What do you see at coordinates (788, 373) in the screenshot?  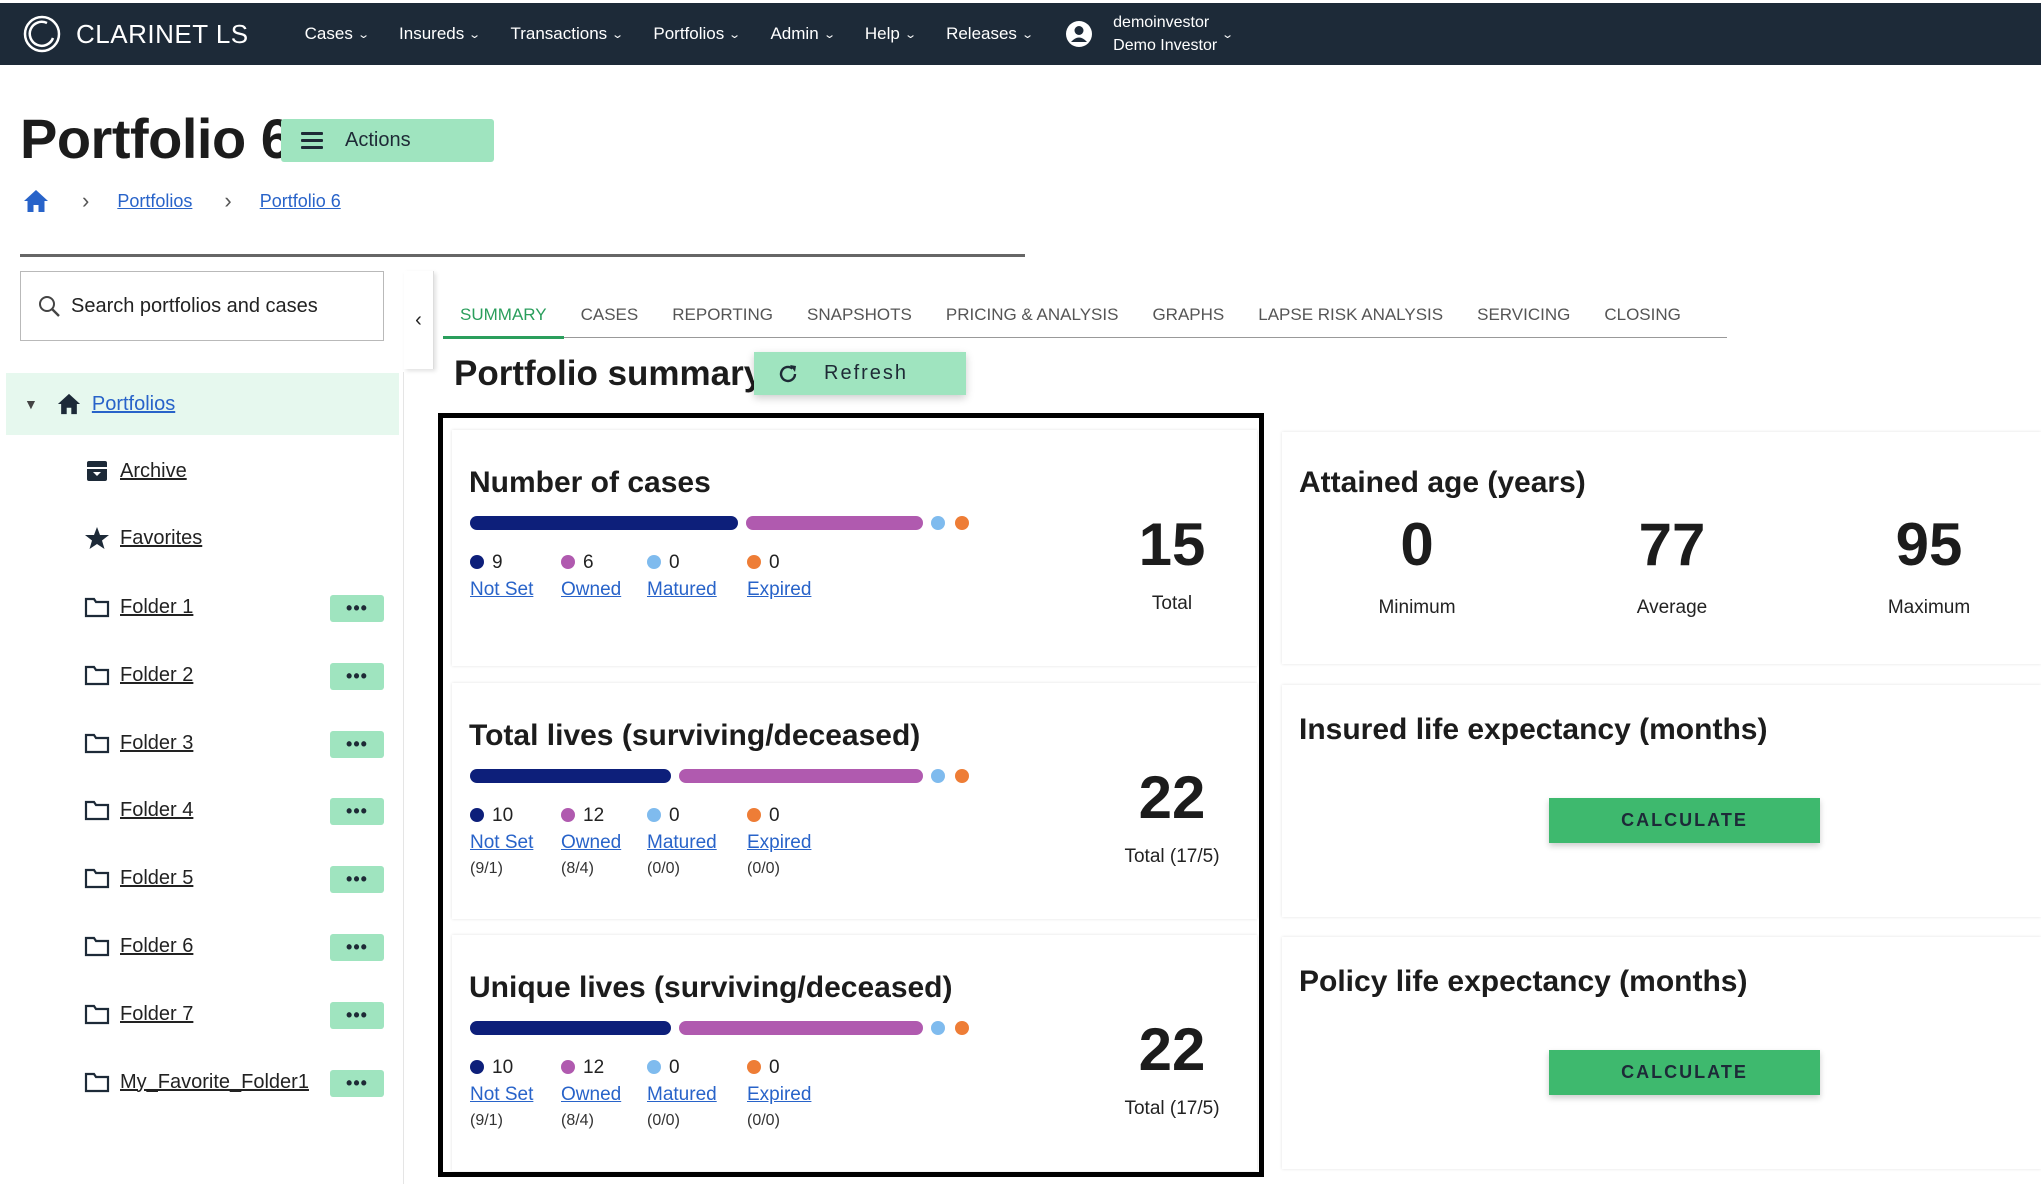 I see `refresh-icon` at bounding box center [788, 373].